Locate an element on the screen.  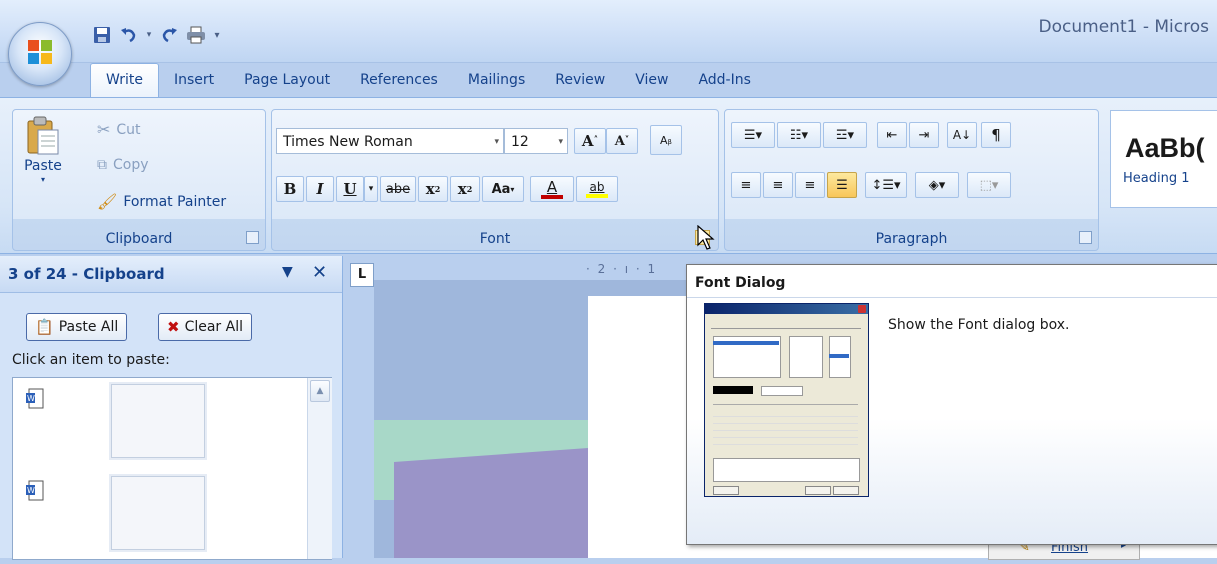
borders-icon: ⬚▾ is located at coordinates (989, 185).